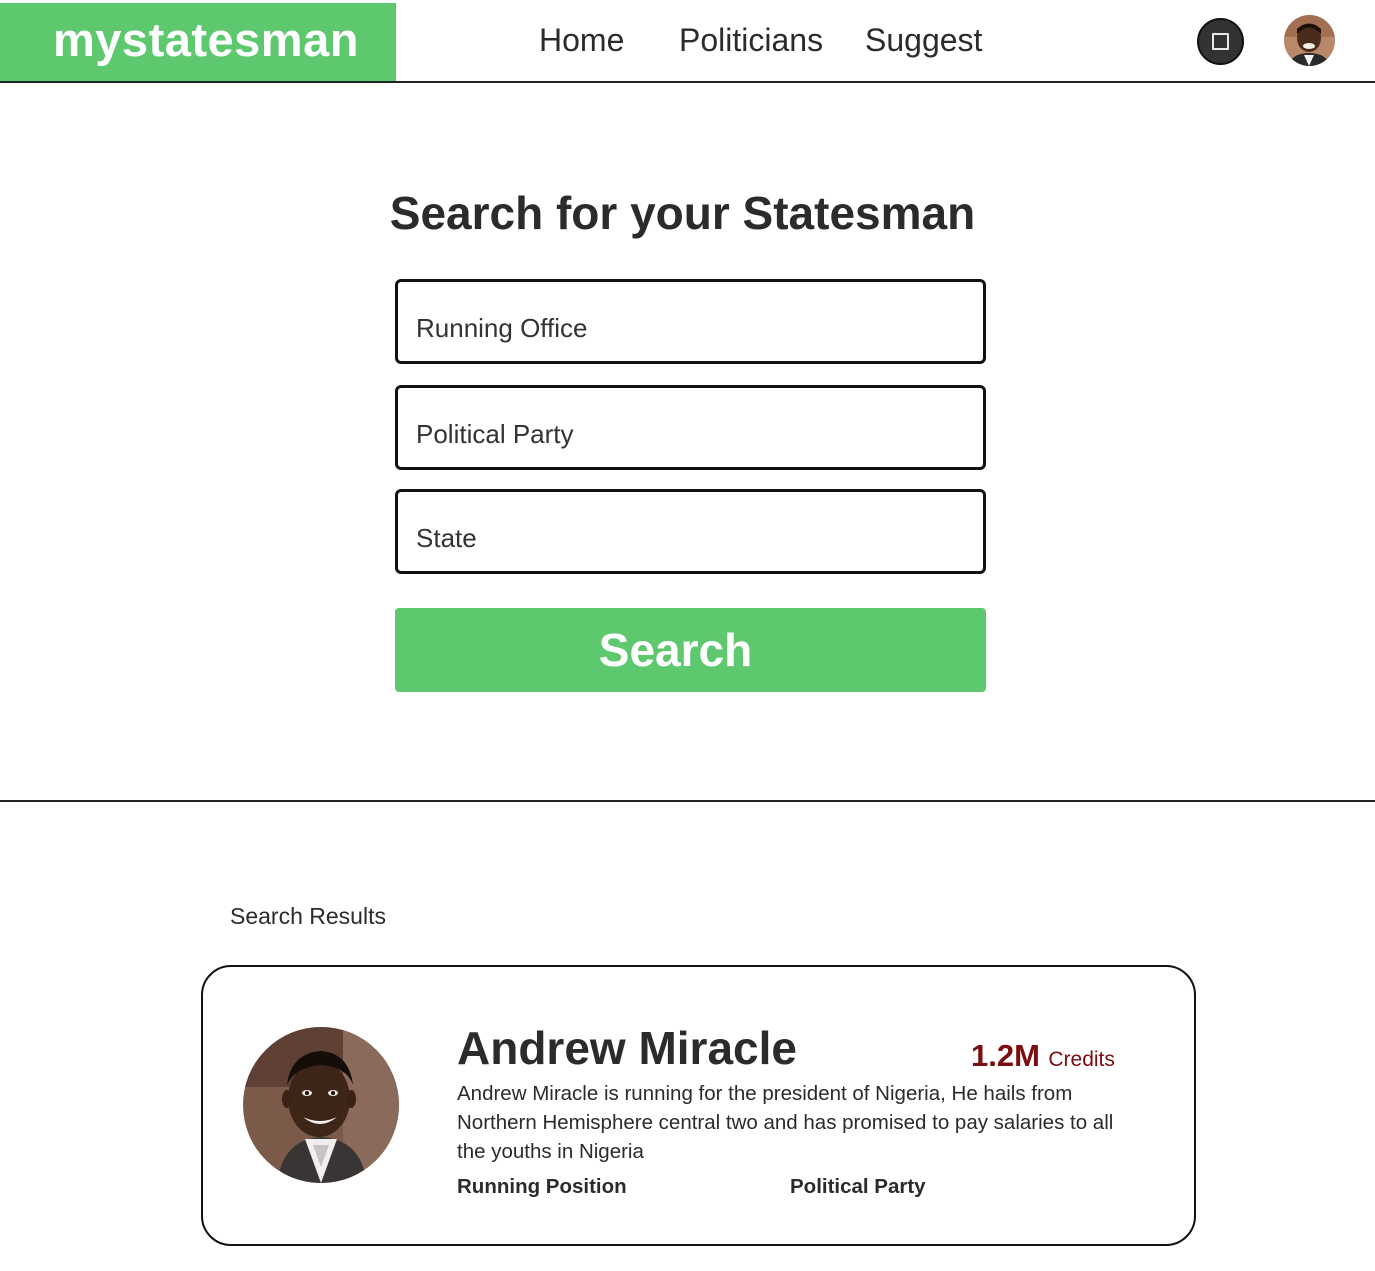  I want to click on politician-avatar, so click(321, 1105).